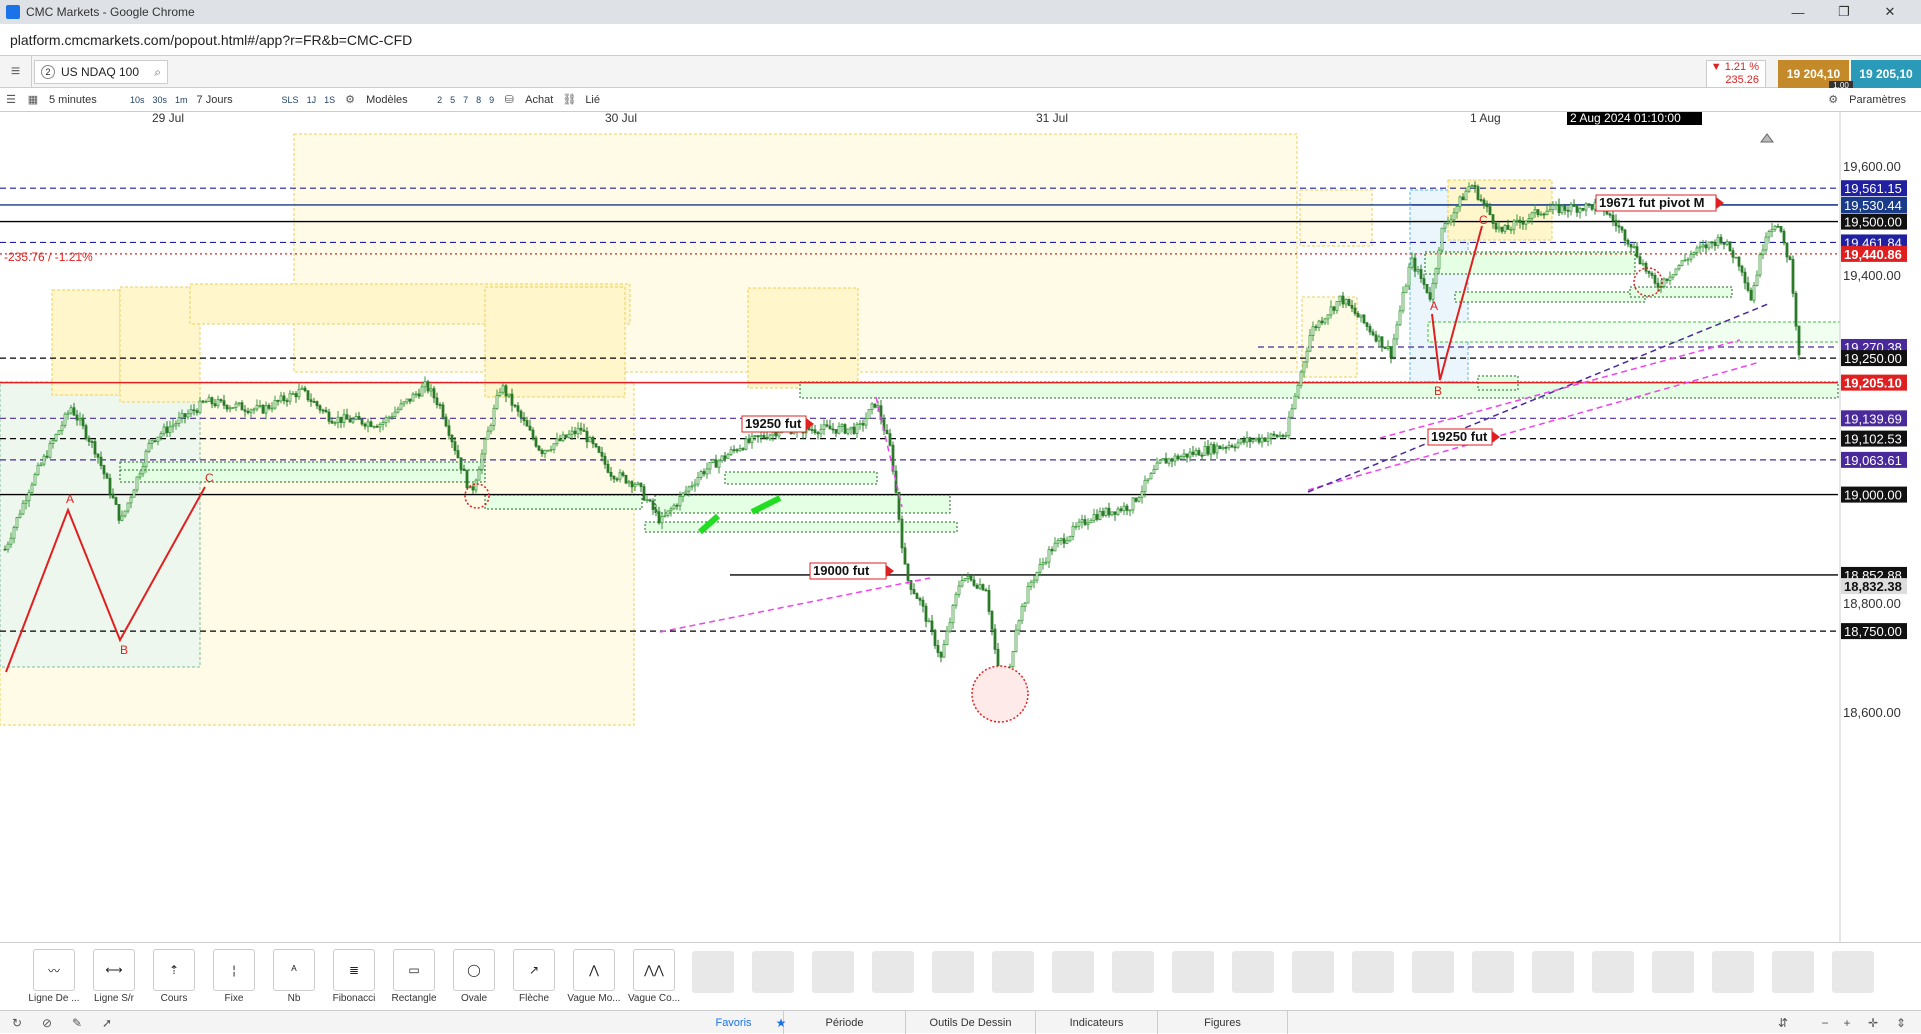 Image resolution: width=1921 pixels, height=1034 pixels. What do you see at coordinates (1798, 12) in the screenshot?
I see `minimize-icon: —` at bounding box center [1798, 12].